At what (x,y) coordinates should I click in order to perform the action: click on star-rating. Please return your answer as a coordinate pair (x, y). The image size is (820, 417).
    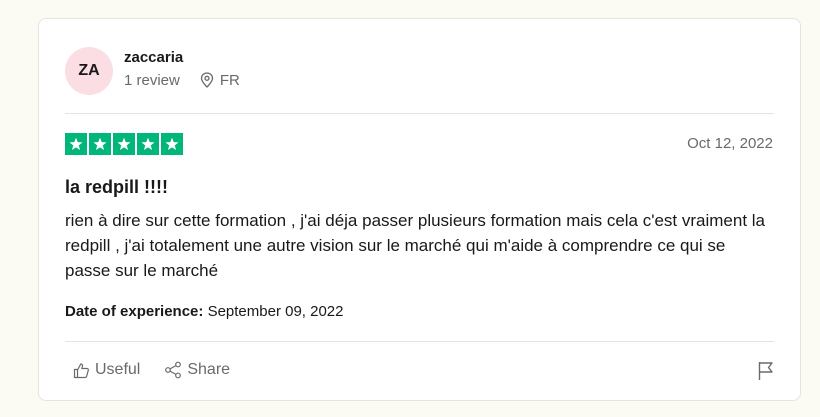
    Looking at the image, I should click on (125, 144).